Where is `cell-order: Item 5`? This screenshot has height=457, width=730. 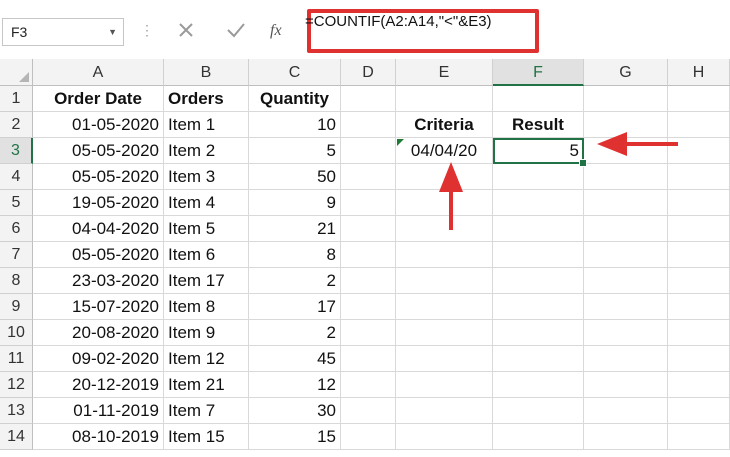 cell-order: Item 5 is located at coordinates (206, 229).